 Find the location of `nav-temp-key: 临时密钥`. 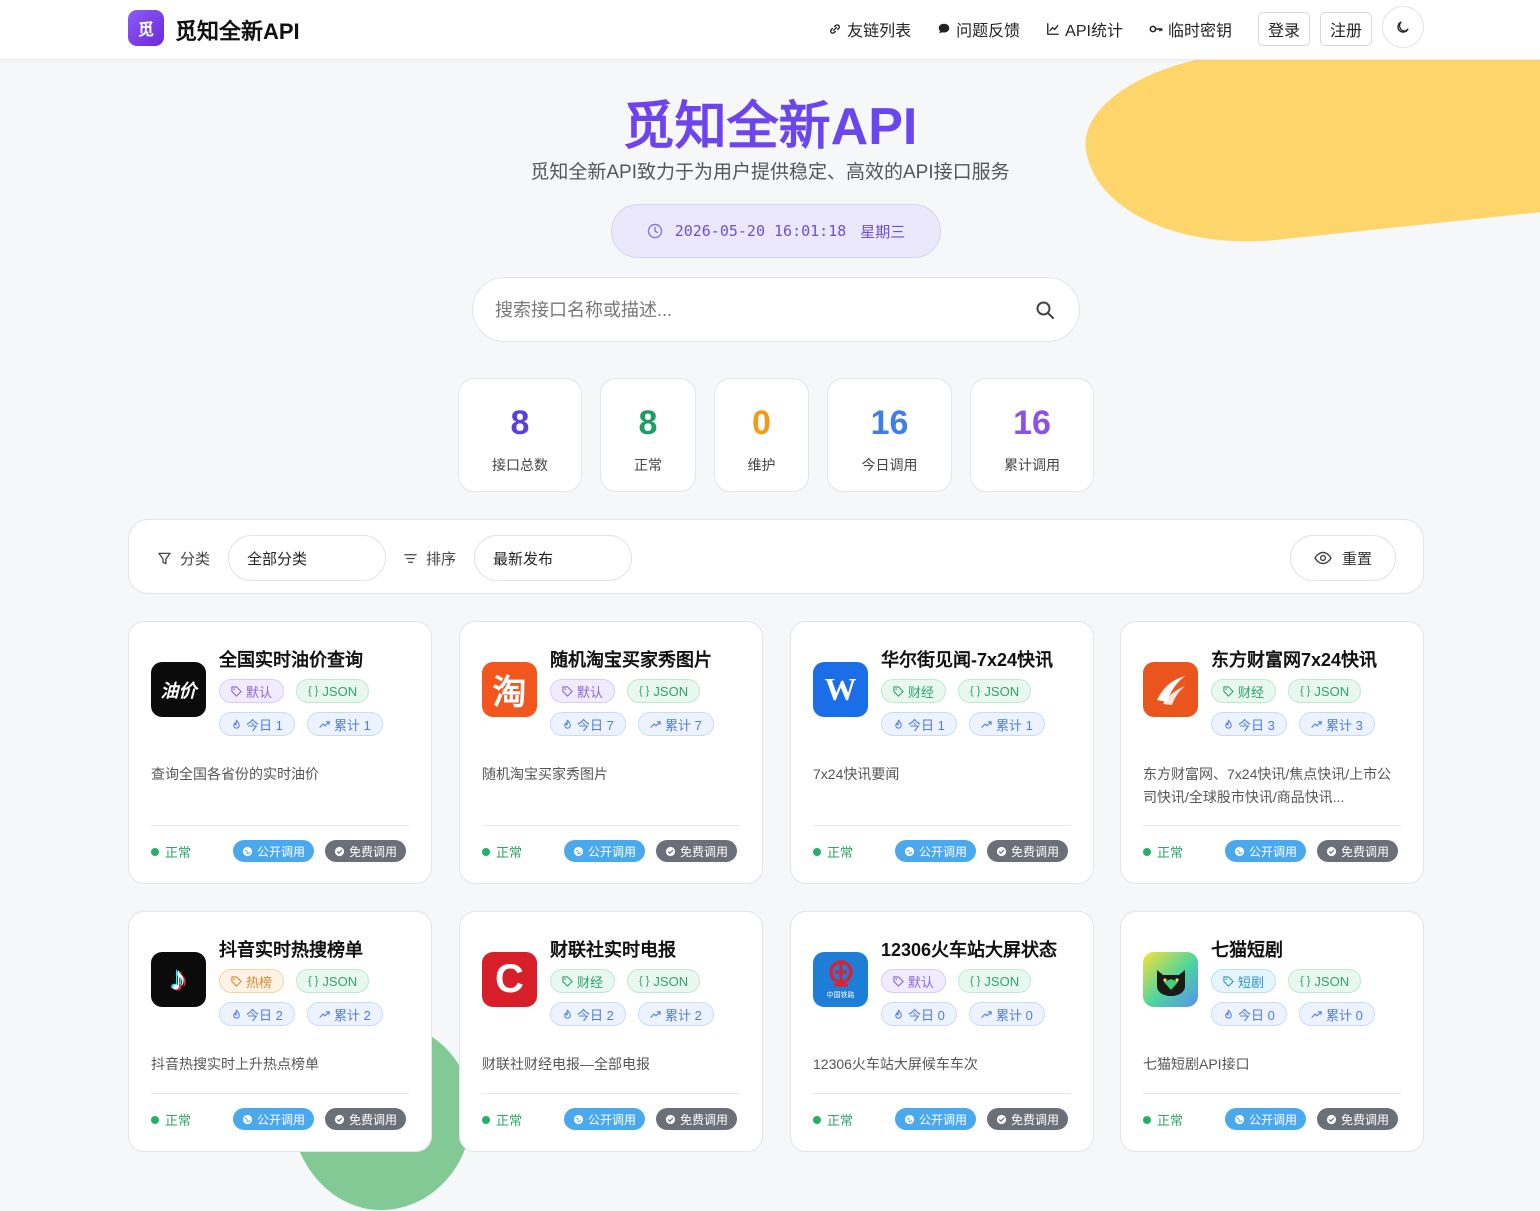

nav-temp-key: 临时密钥 is located at coordinates (1190, 29).